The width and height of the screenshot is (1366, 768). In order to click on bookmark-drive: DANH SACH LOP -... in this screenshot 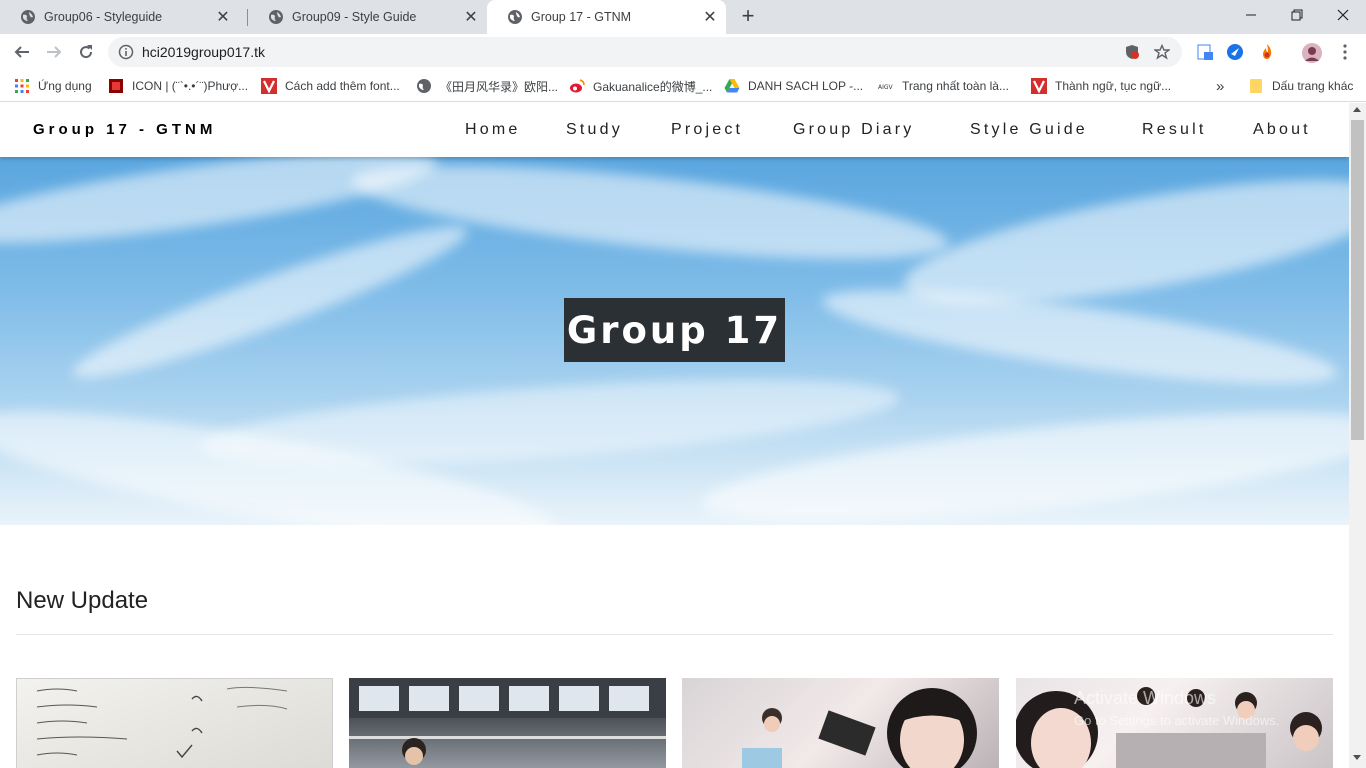, I will do `click(793, 86)`.